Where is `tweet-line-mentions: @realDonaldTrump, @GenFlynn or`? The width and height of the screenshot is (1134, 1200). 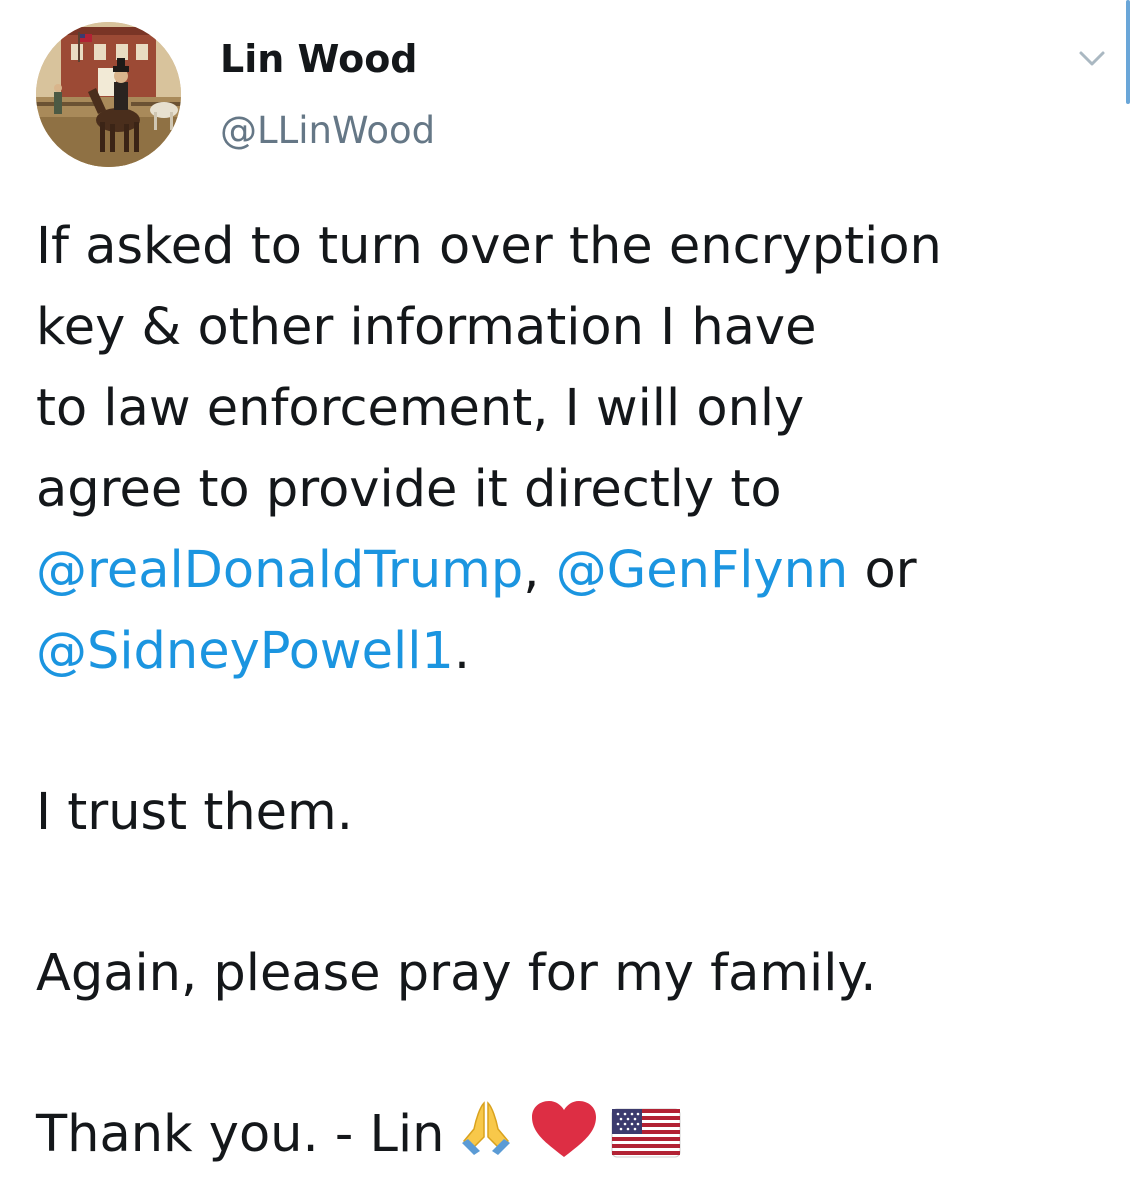 tweet-line-mentions: @realDonaldTrump, @GenFlynn or is located at coordinates (576, 570).